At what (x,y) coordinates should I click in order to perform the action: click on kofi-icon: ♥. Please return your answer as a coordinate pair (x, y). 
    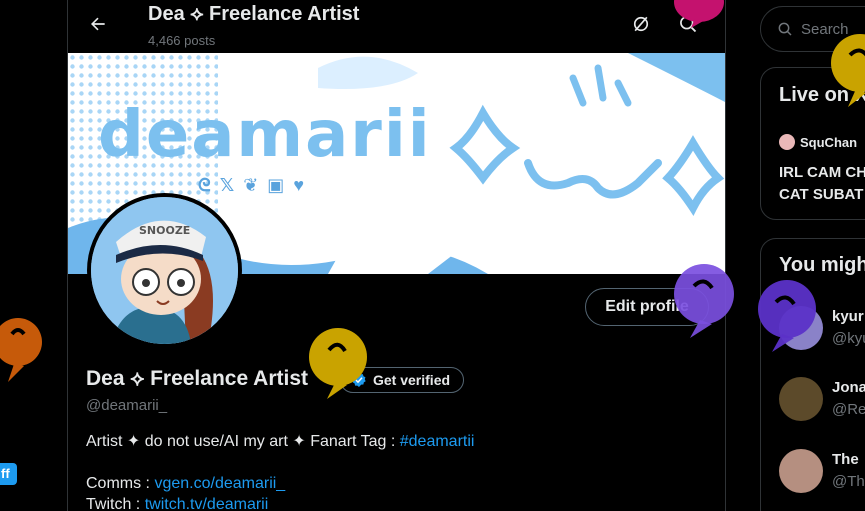
    Looking at the image, I should click on (298, 185).